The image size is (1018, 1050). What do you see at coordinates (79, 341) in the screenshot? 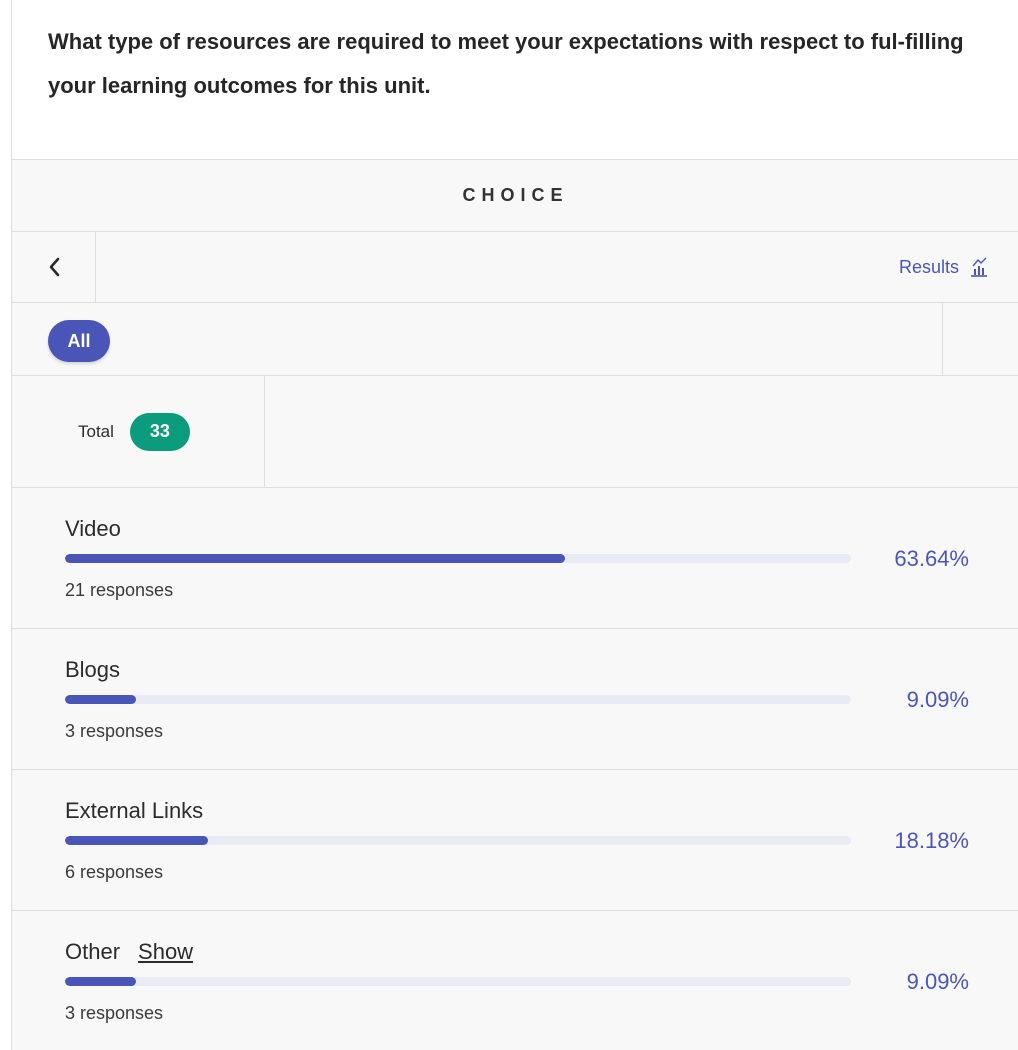
I see `filter-all-pill: All` at bounding box center [79, 341].